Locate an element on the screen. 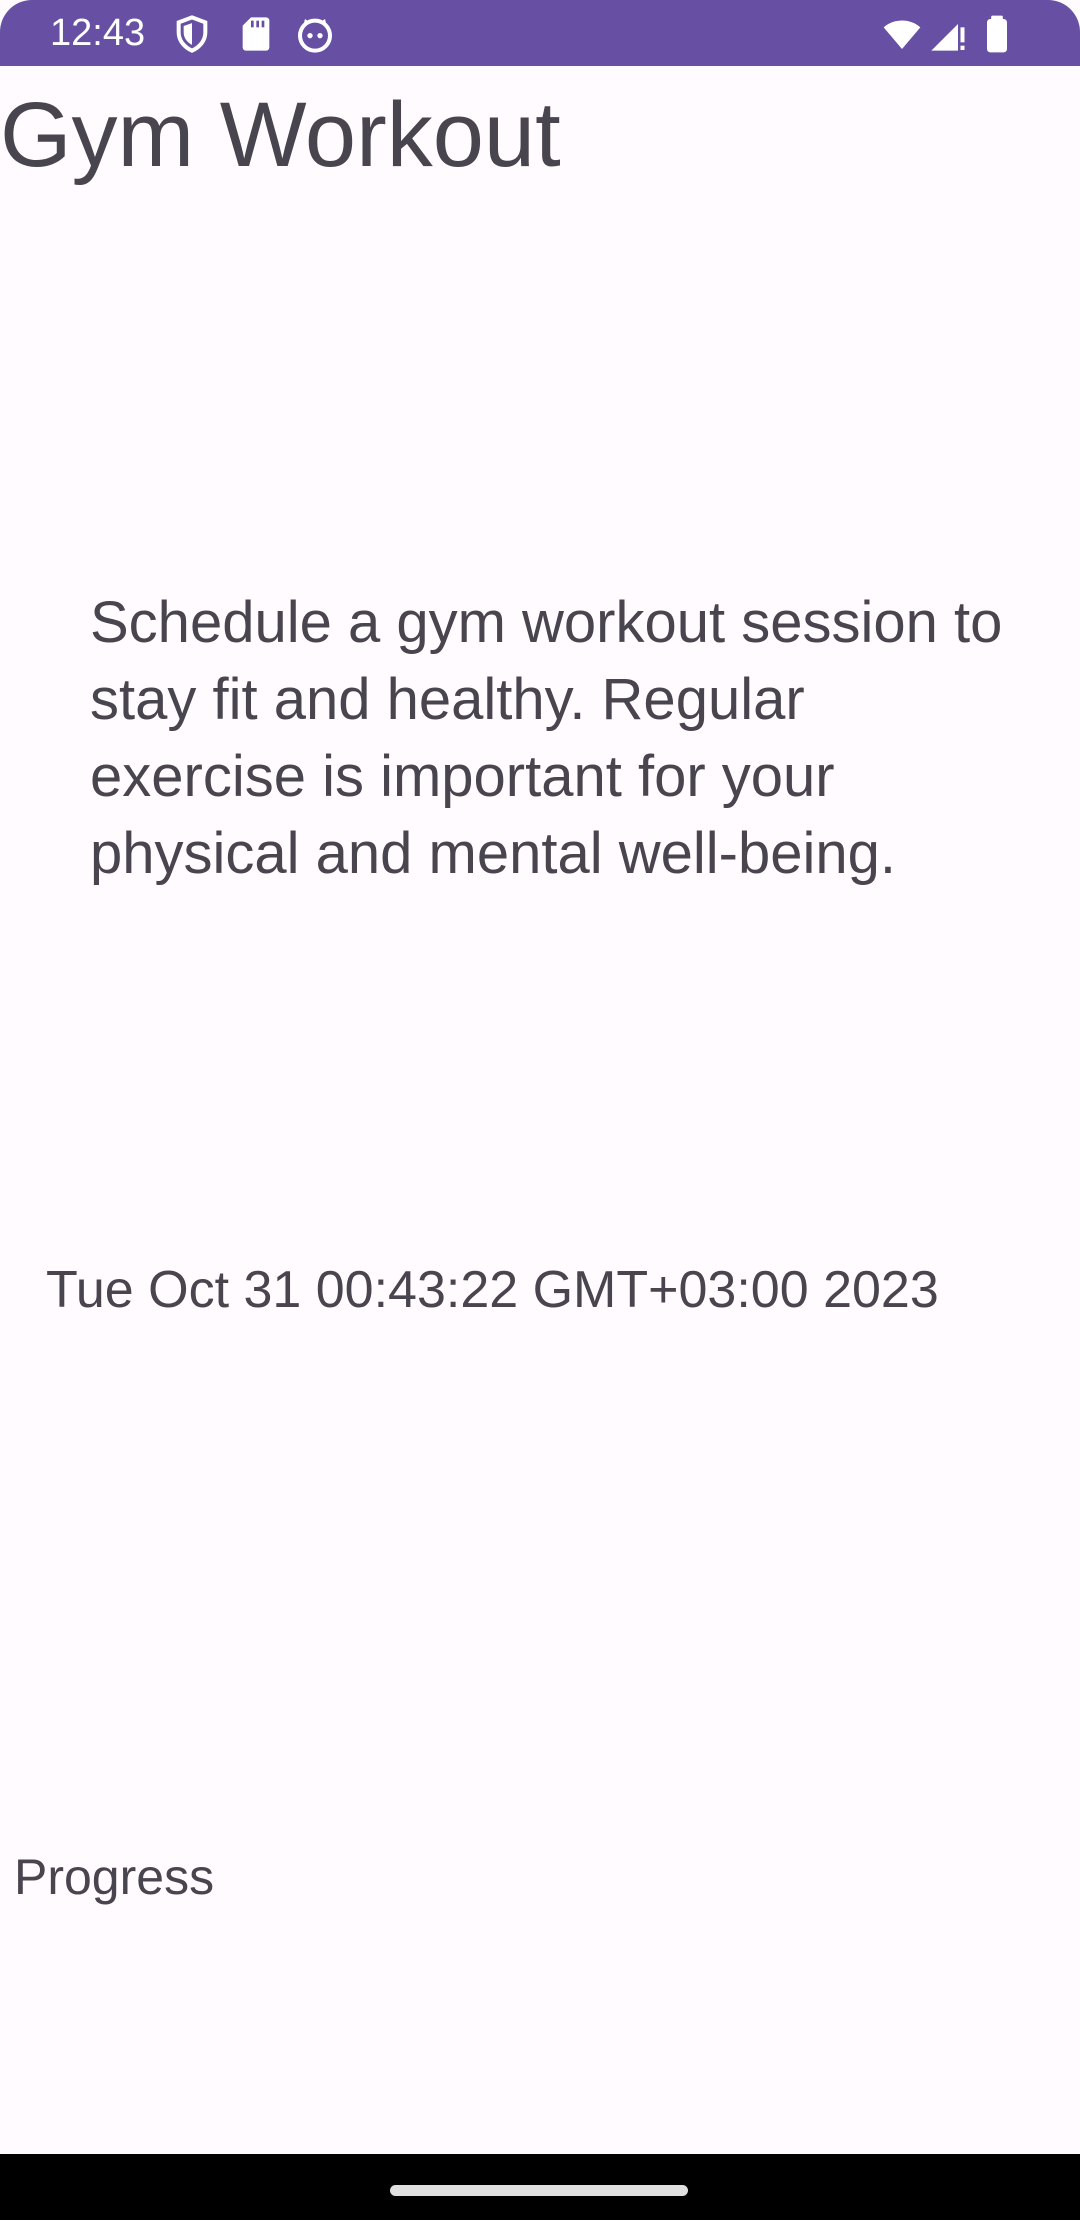  schedule-datetime: Tue Oct 31 00:43:22 GMT+03:00 2023 is located at coordinates (492, 1290).